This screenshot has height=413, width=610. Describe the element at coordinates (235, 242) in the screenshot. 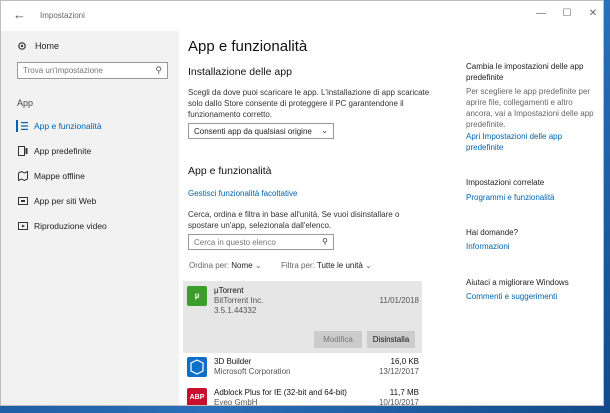

I see `app-list-search-placeholder: Cerca in questo elenco` at that location.